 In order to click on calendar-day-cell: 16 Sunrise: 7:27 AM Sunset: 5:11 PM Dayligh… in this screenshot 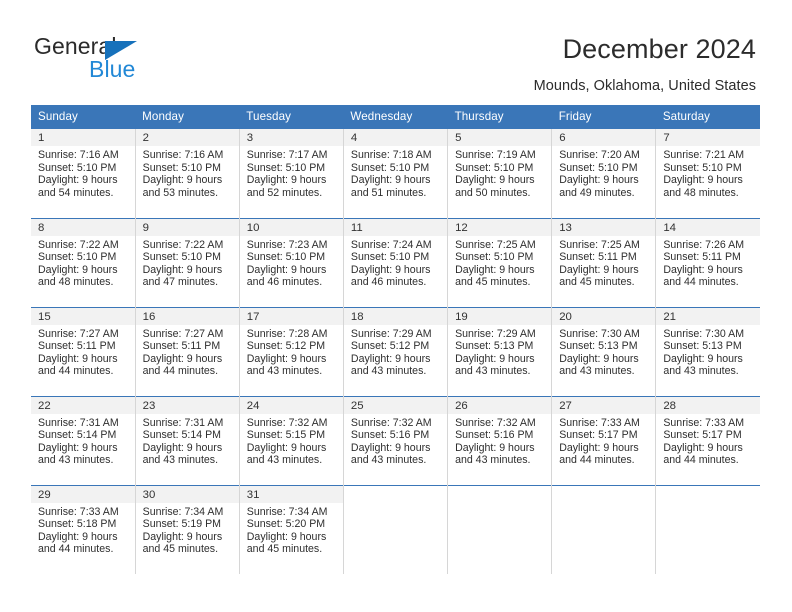, I will do `click(187, 351)`.